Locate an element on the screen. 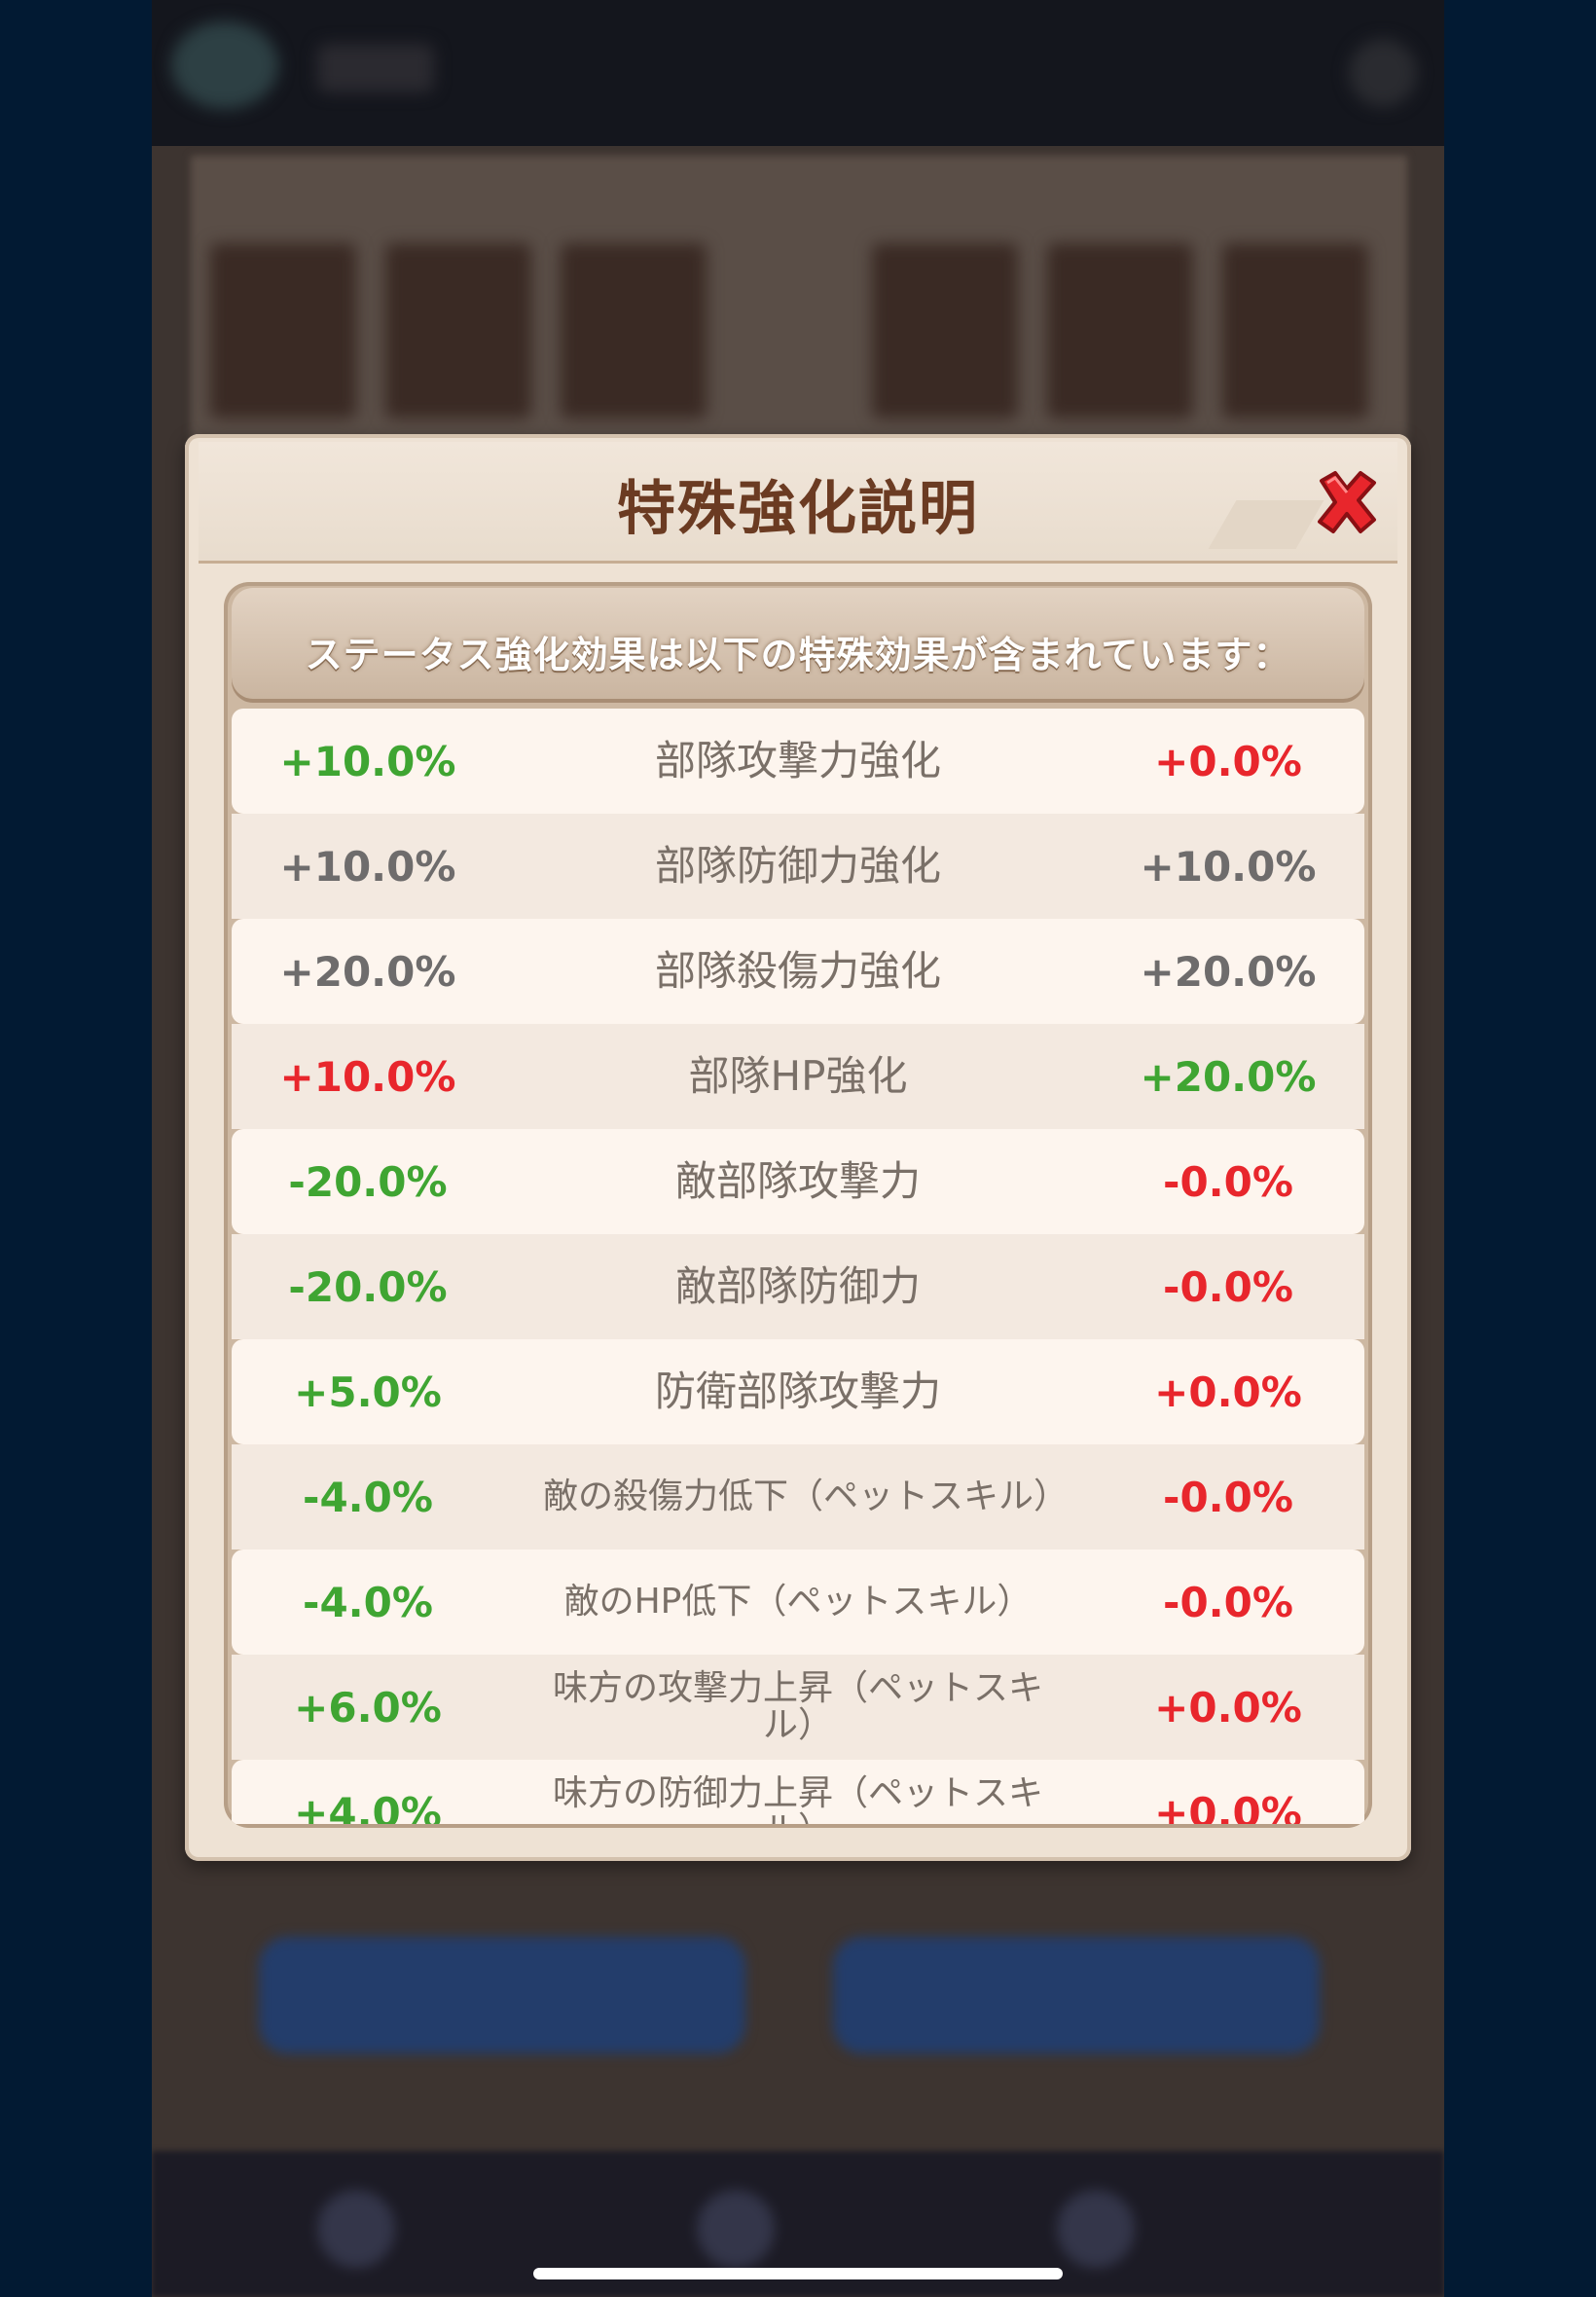  game-top-label is located at coordinates (376, 68).